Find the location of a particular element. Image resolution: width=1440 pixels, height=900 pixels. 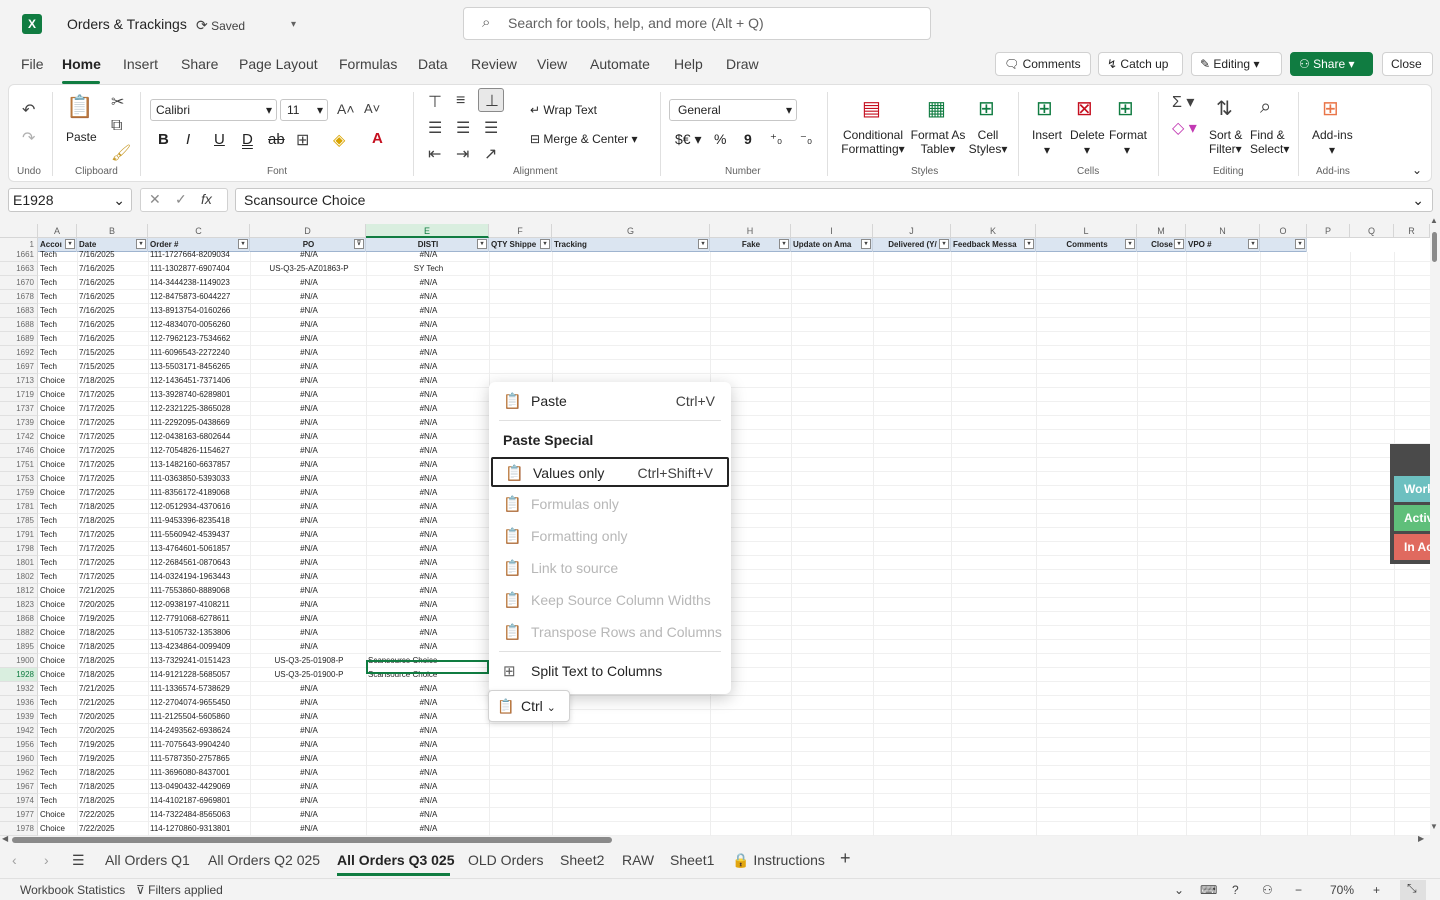

table-cell: 113-7329241-0151423 is located at coordinates (199, 661).